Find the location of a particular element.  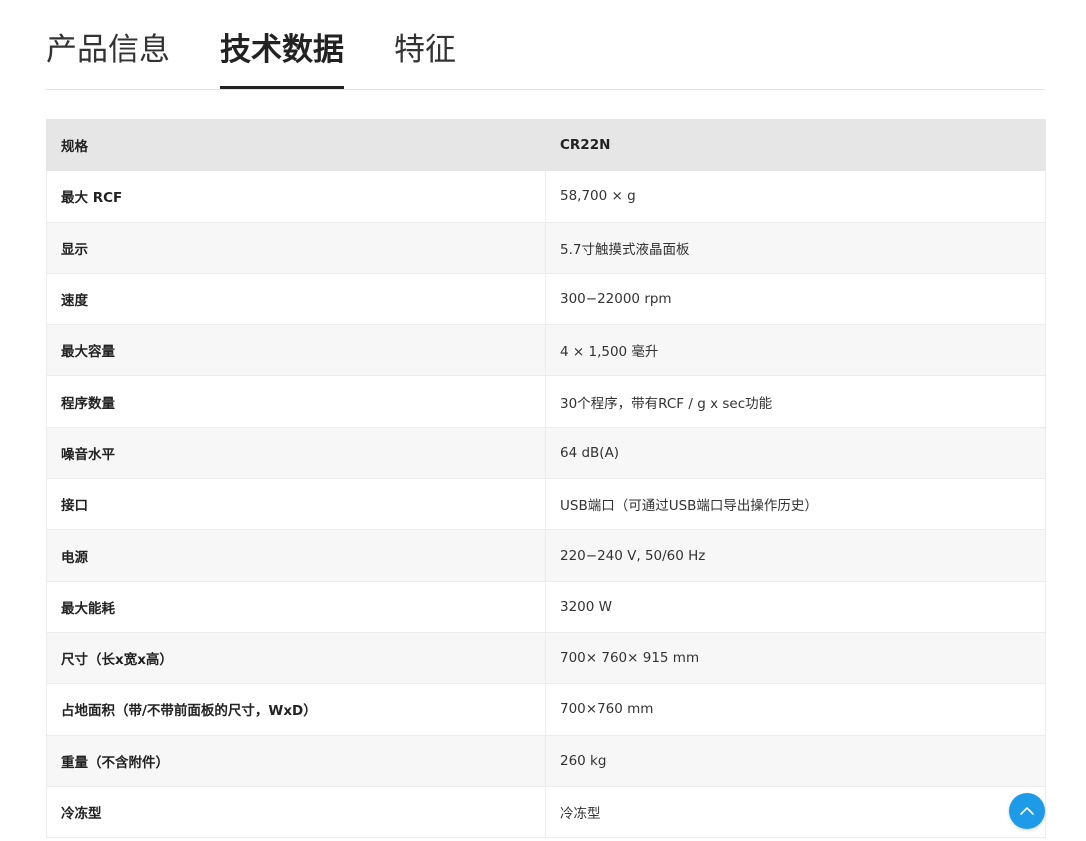

spec-value: 30个程序，带有RCF / g x sec功能 is located at coordinates (795, 401).